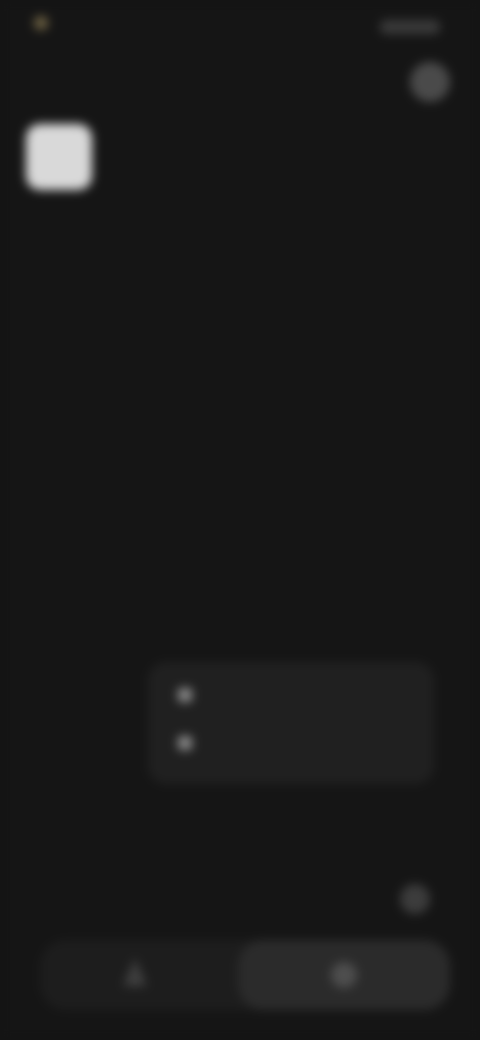  What do you see at coordinates (415, 899) in the screenshot?
I see `mic-icon` at bounding box center [415, 899].